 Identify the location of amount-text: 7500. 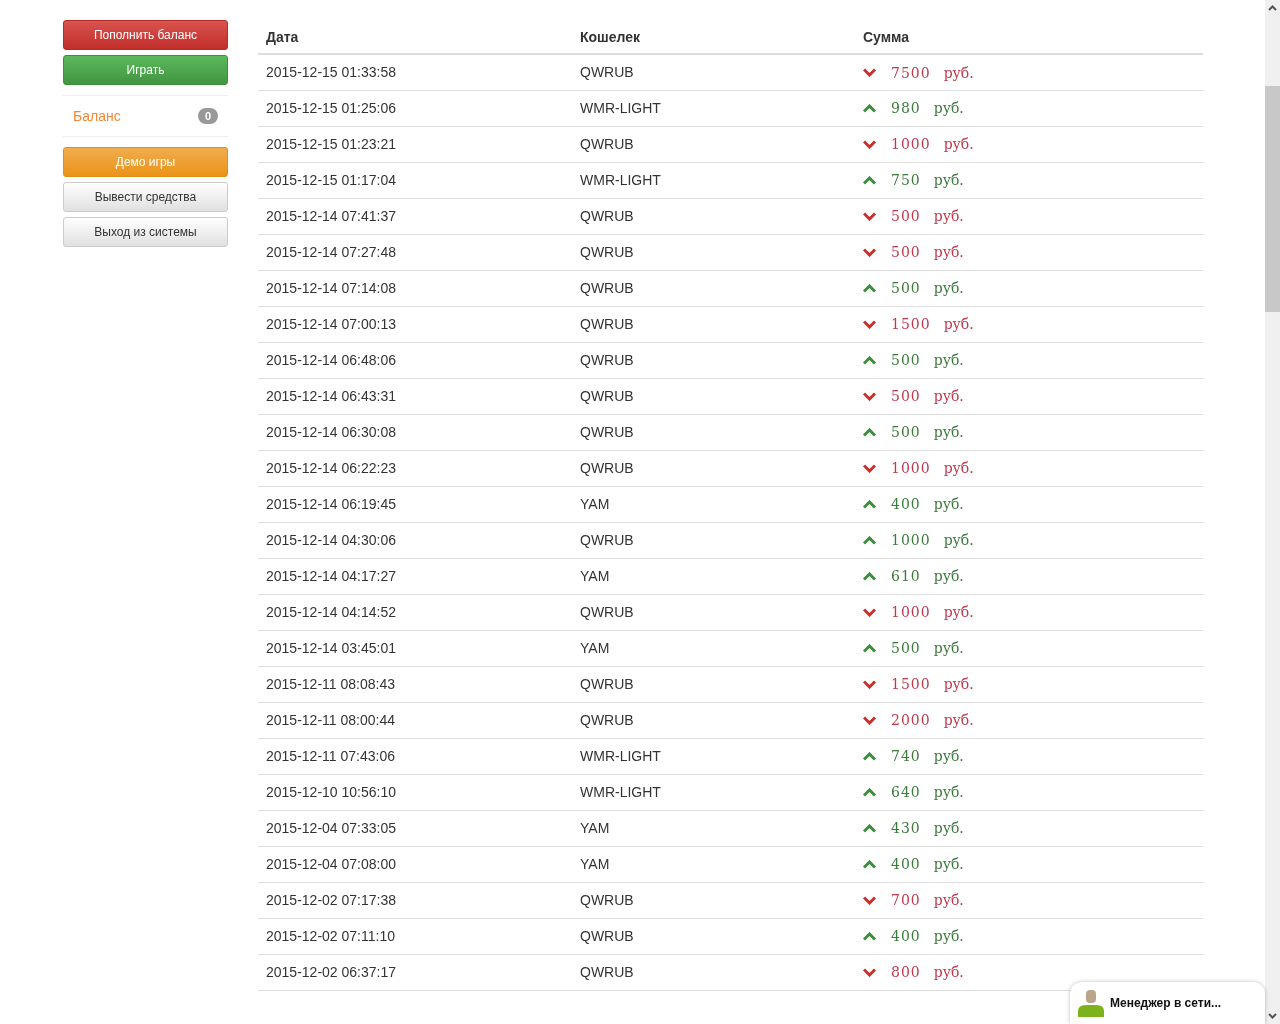
(911, 72).